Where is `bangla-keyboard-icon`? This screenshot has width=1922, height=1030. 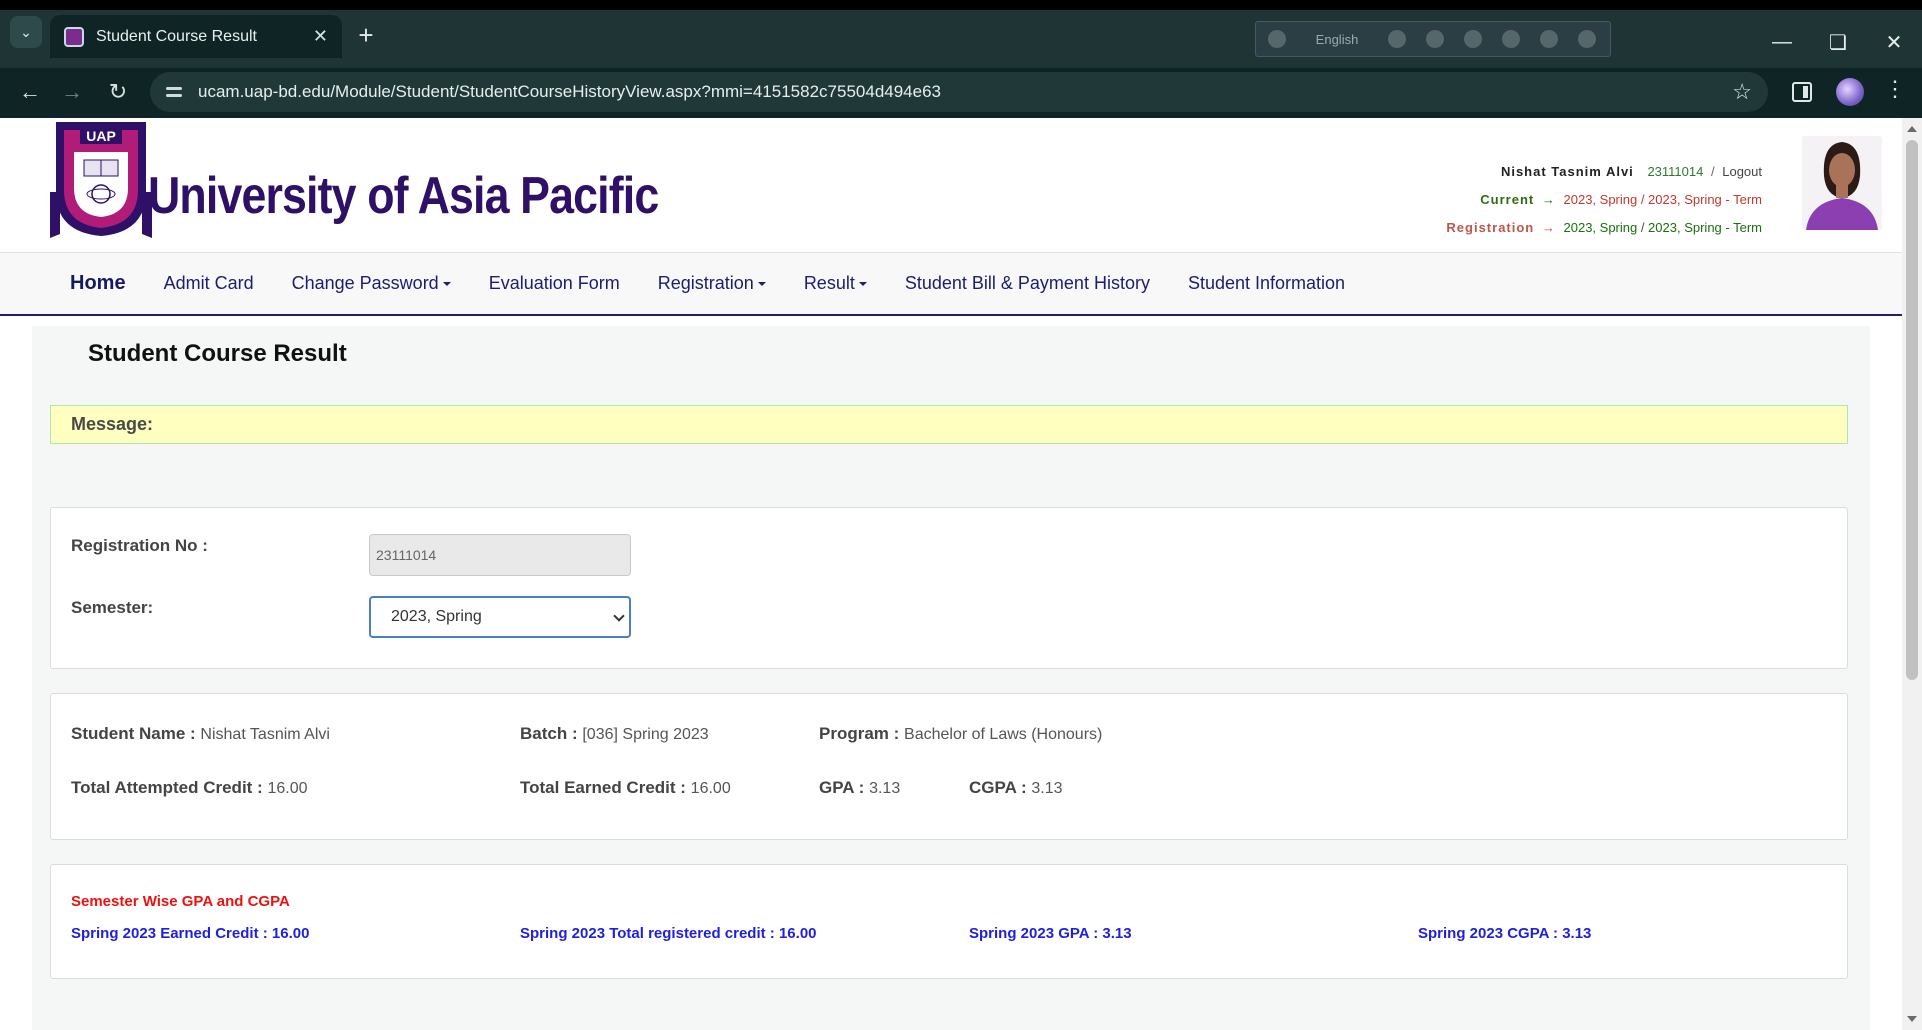 bangla-keyboard-icon is located at coordinates (1277, 39).